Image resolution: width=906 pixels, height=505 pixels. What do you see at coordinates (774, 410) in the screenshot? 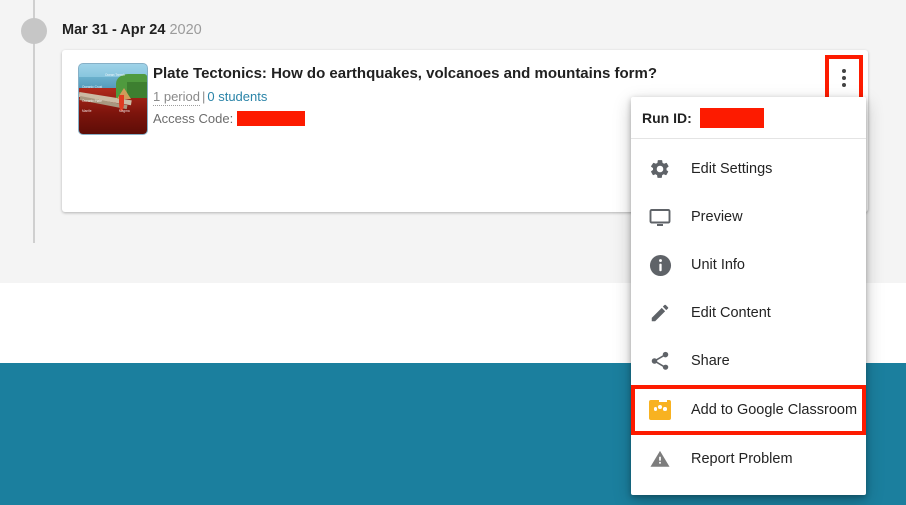
I see `menu-item-label: Add to Google Classroom` at bounding box center [774, 410].